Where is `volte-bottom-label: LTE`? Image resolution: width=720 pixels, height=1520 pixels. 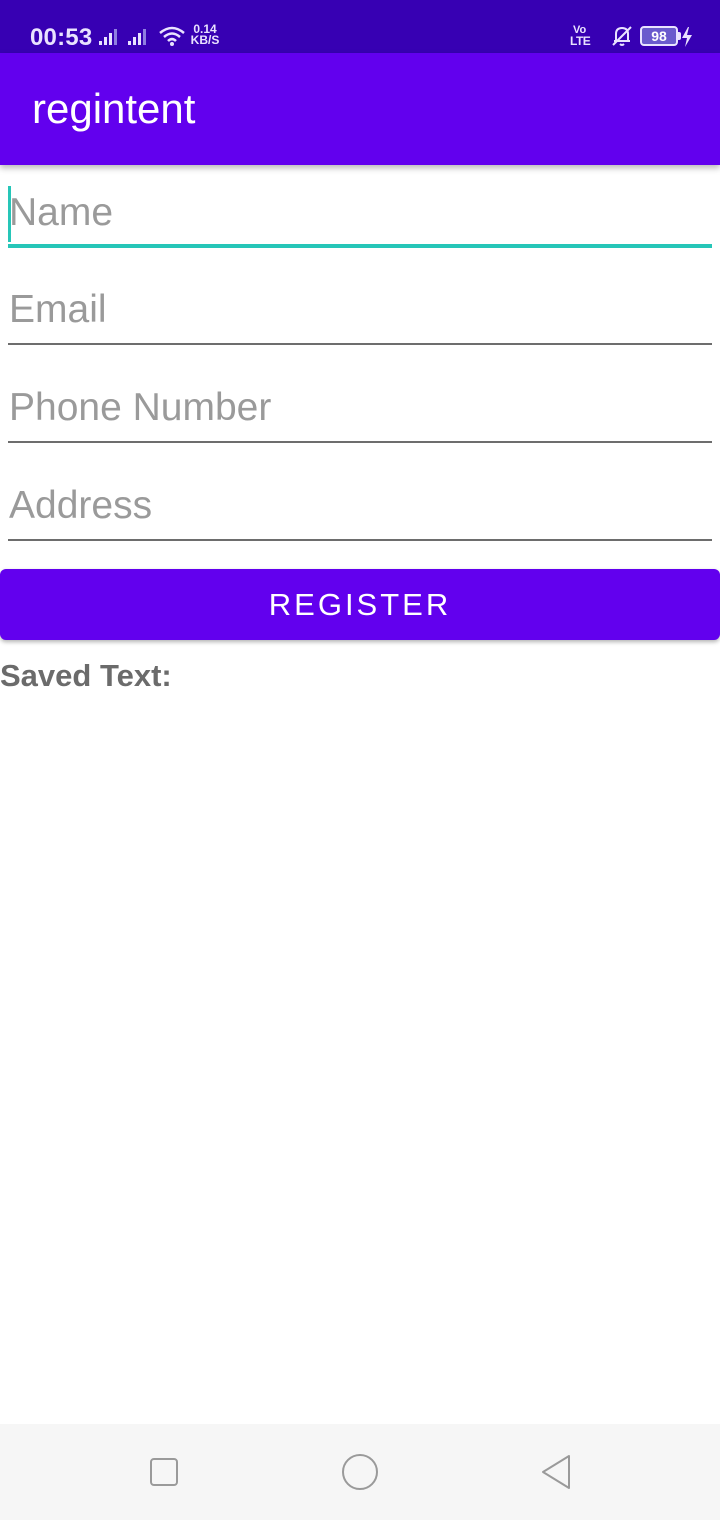
volte-bottom-label: LTE is located at coordinates (580, 41).